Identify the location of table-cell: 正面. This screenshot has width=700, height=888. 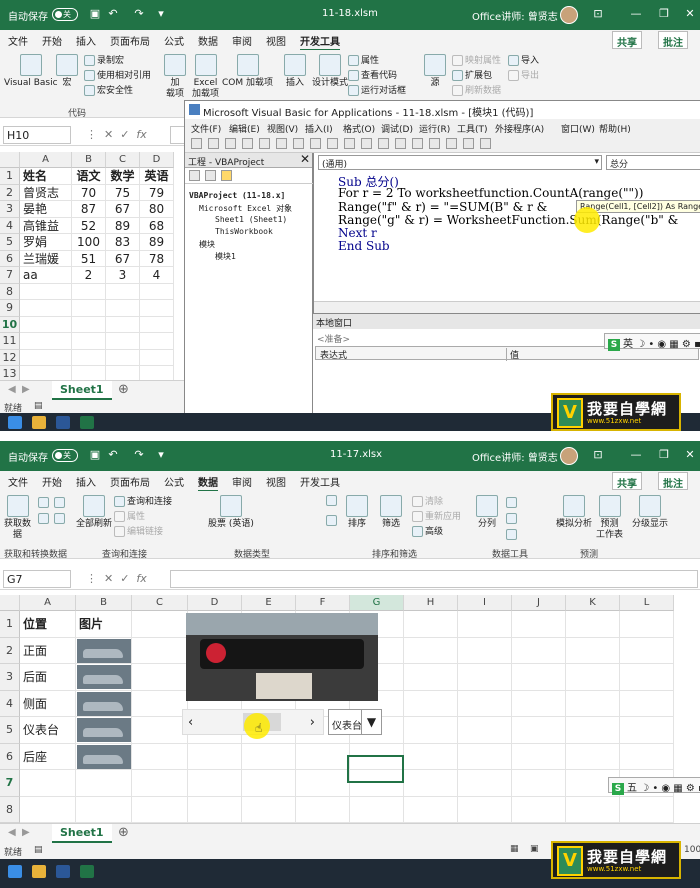
(48, 650).